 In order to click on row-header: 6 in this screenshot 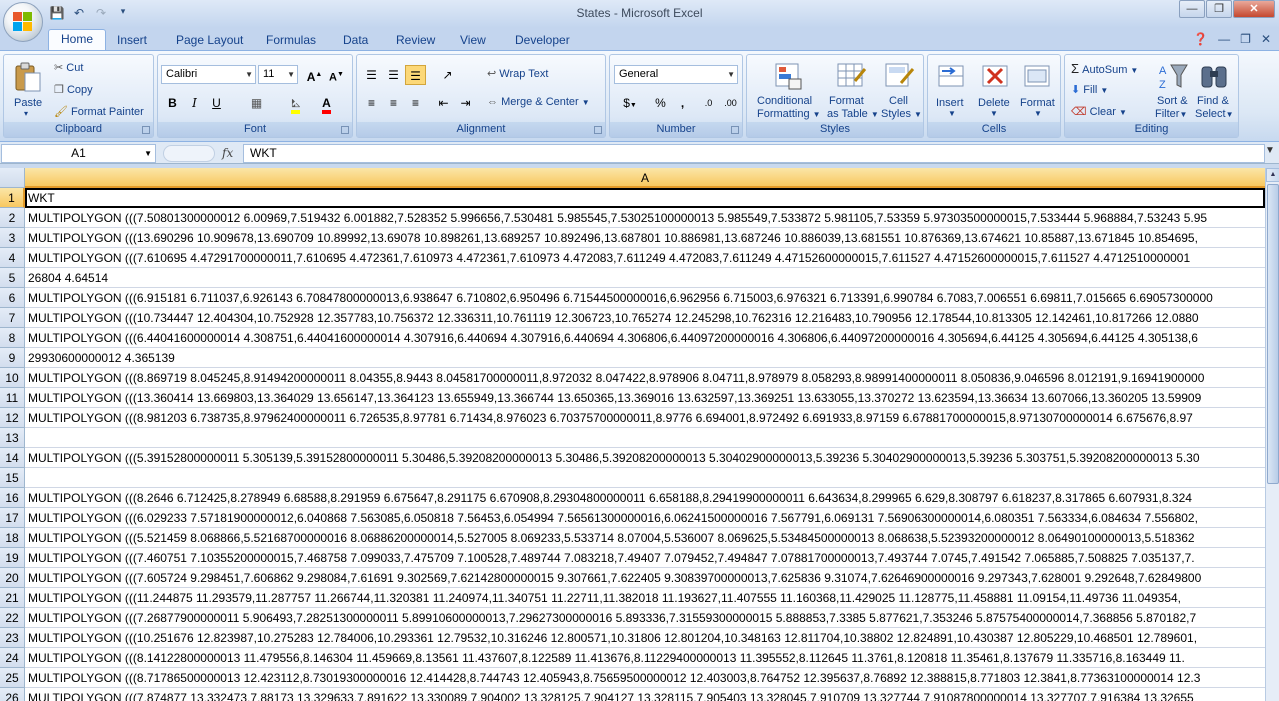, I will do `click(12, 298)`.